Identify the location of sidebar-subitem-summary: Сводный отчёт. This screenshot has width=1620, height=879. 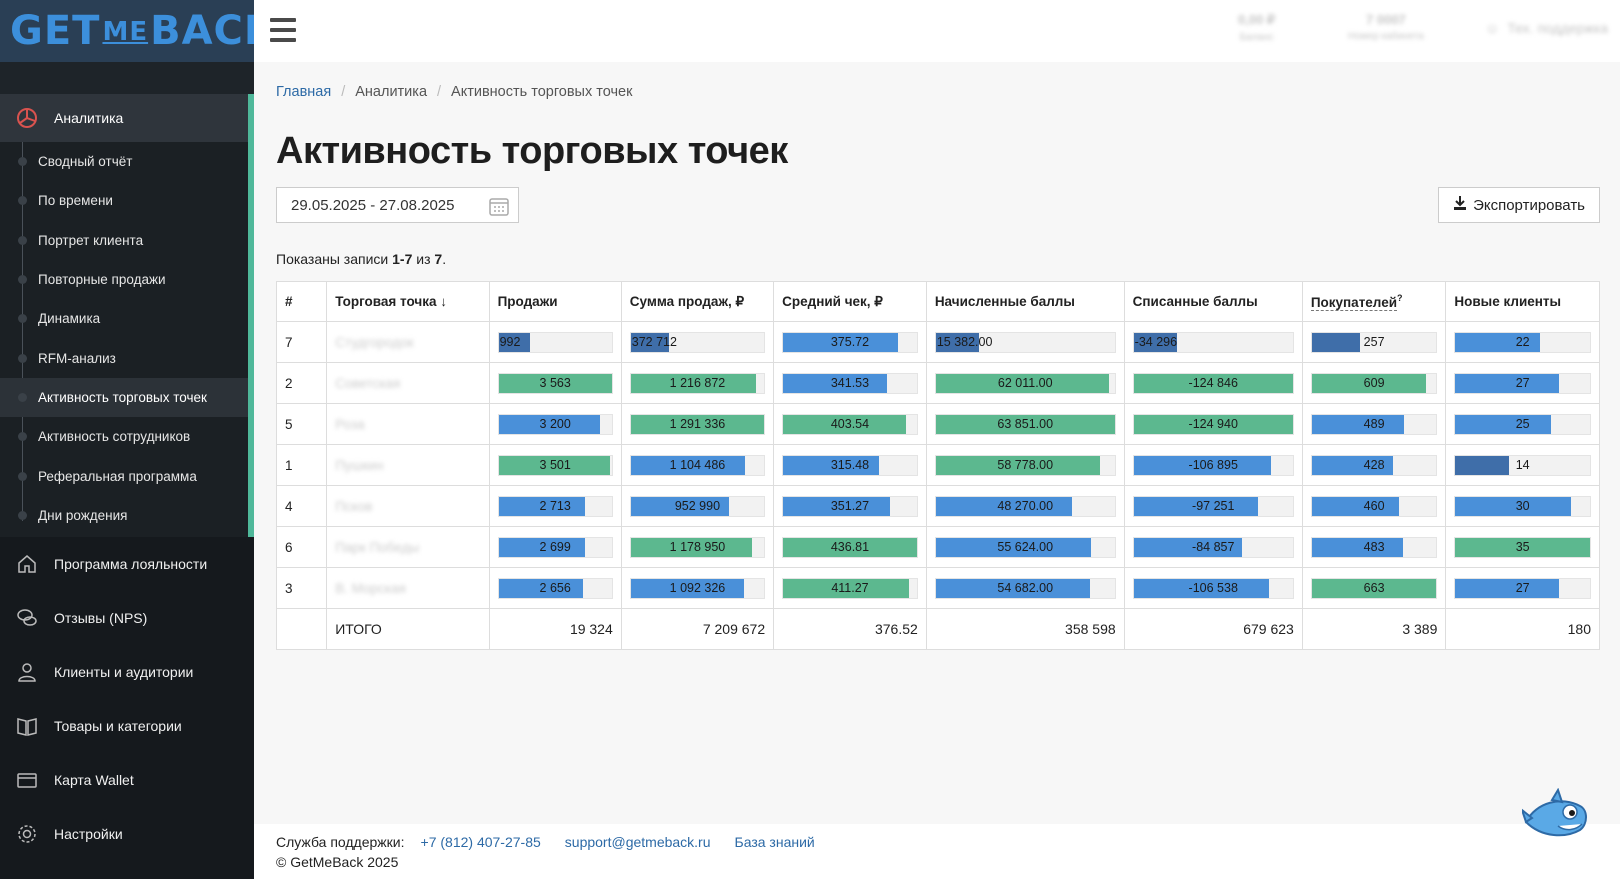
(124, 161).